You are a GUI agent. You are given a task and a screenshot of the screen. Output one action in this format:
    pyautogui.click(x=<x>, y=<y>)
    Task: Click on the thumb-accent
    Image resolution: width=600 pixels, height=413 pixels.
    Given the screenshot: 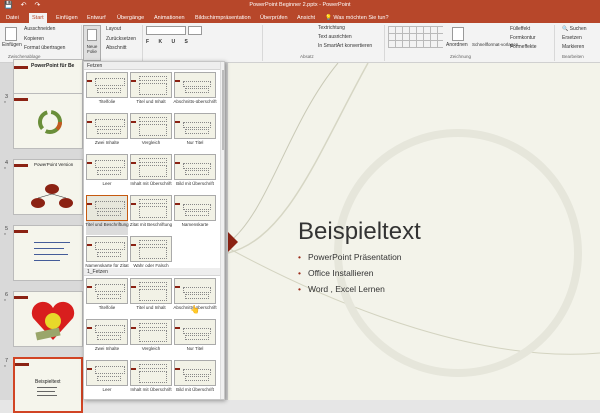 What is the action you would take?
    pyautogui.click(x=22, y=364)
    